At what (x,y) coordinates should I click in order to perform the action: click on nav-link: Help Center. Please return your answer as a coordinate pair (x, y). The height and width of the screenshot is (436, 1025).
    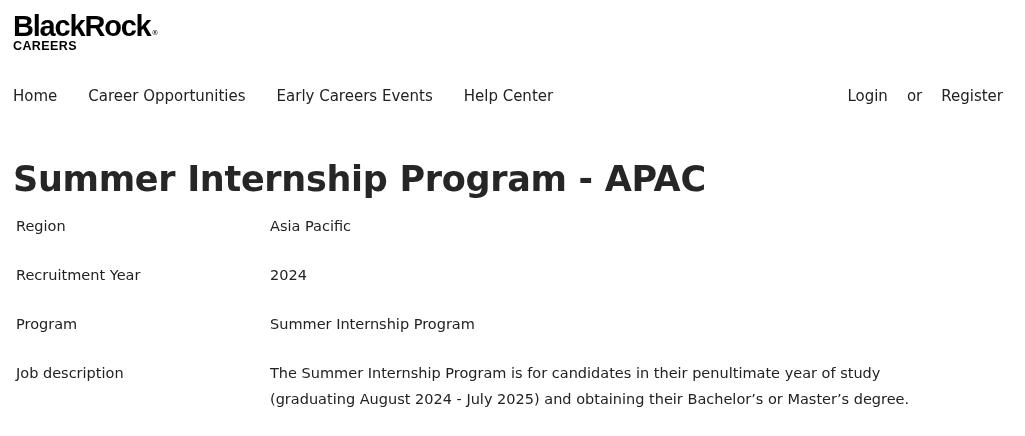
    Looking at the image, I should click on (508, 95).